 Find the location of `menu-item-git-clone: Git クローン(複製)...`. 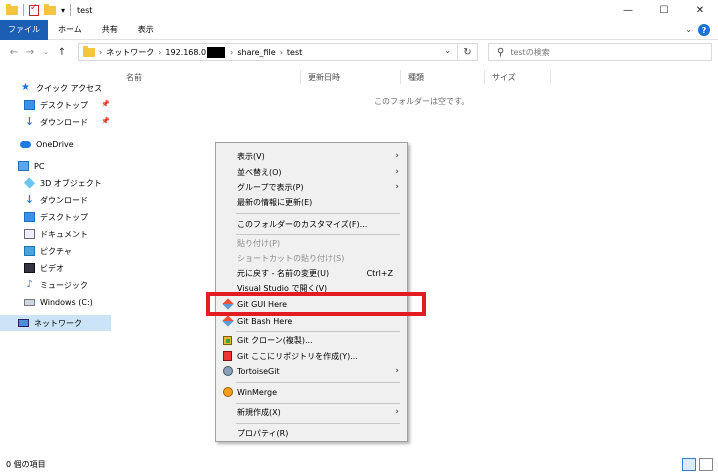

menu-item-git-clone: Git クローン(複製)... is located at coordinates (311, 340).